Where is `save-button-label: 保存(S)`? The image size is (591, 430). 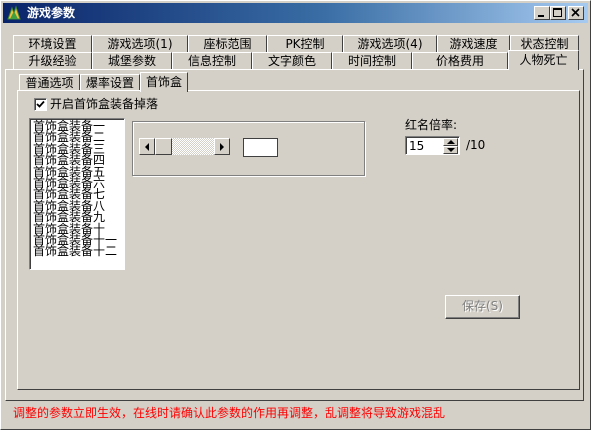 save-button-label: 保存(S) is located at coordinates (482, 306).